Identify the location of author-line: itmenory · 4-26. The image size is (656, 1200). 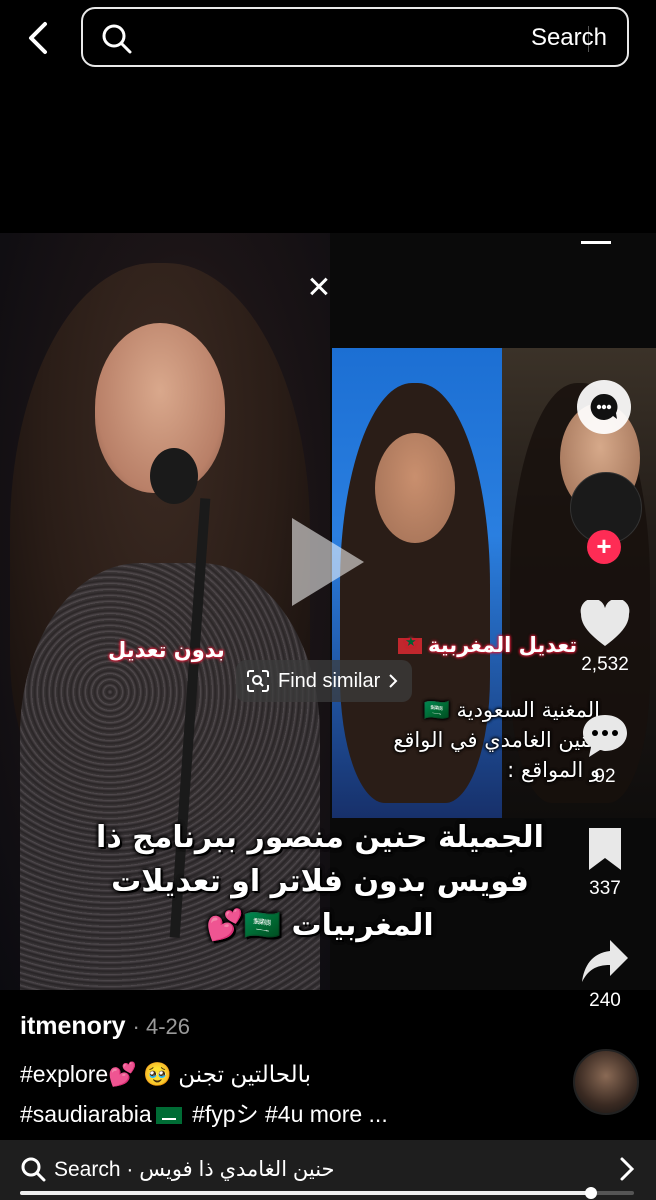
(105, 1026).